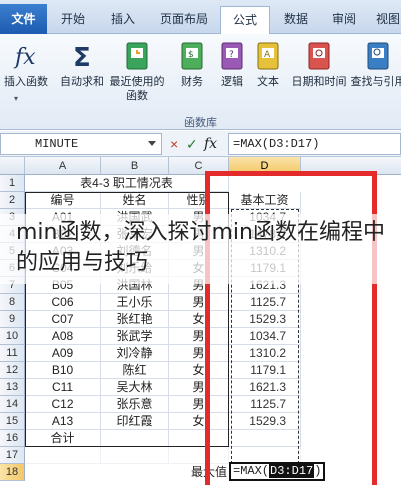  Describe the element at coordinates (12, 387) in the screenshot. I see `row-header-13: 13` at that location.